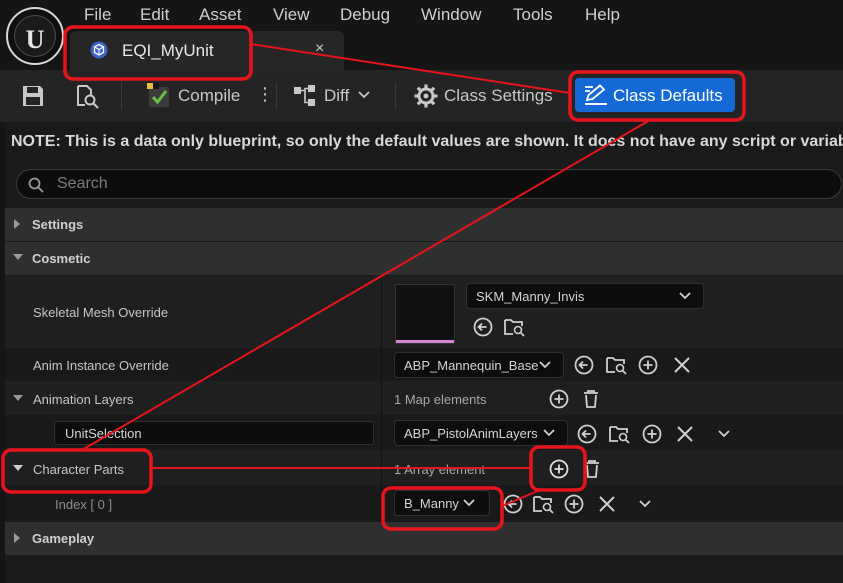 The width and height of the screenshot is (843, 583). I want to click on dropdown-value: ABP_PistolAnimLayers, so click(471, 433).